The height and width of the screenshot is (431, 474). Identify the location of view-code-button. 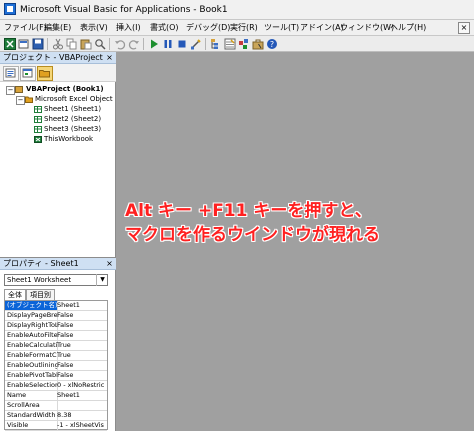
(11, 73).